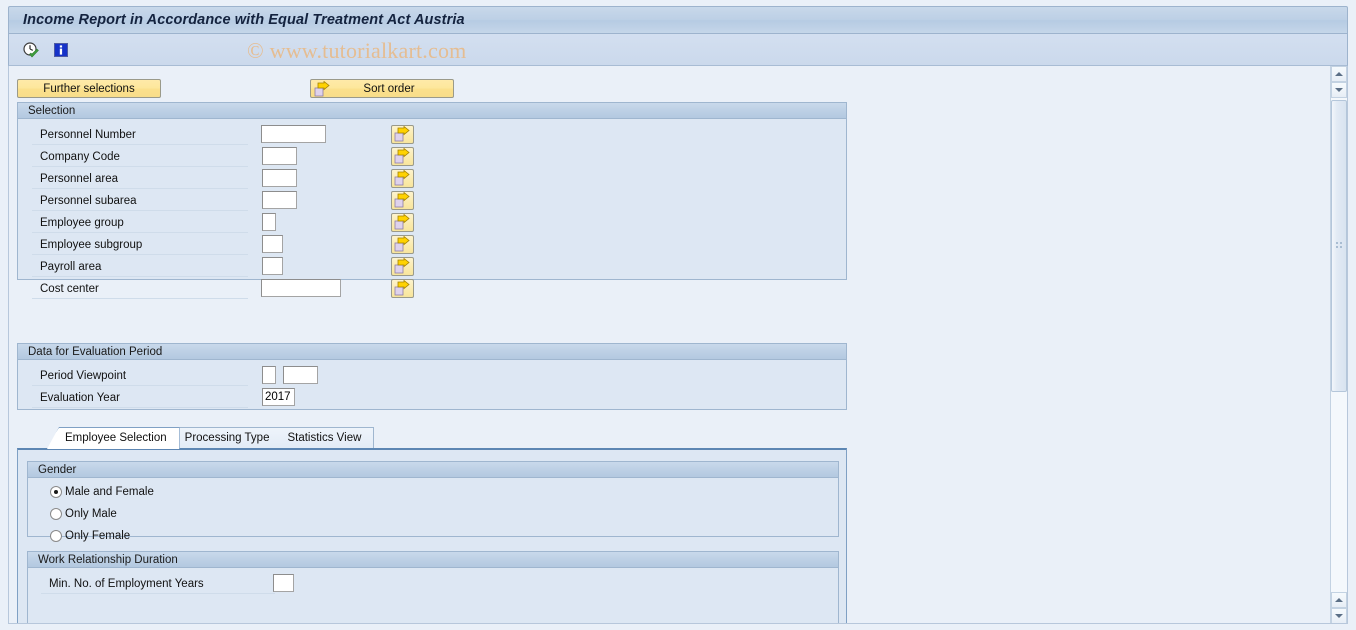 The width and height of the screenshot is (1356, 630). Describe the element at coordinates (227, 438) in the screenshot. I see `tab-processing-type-label: Processing Type` at that location.